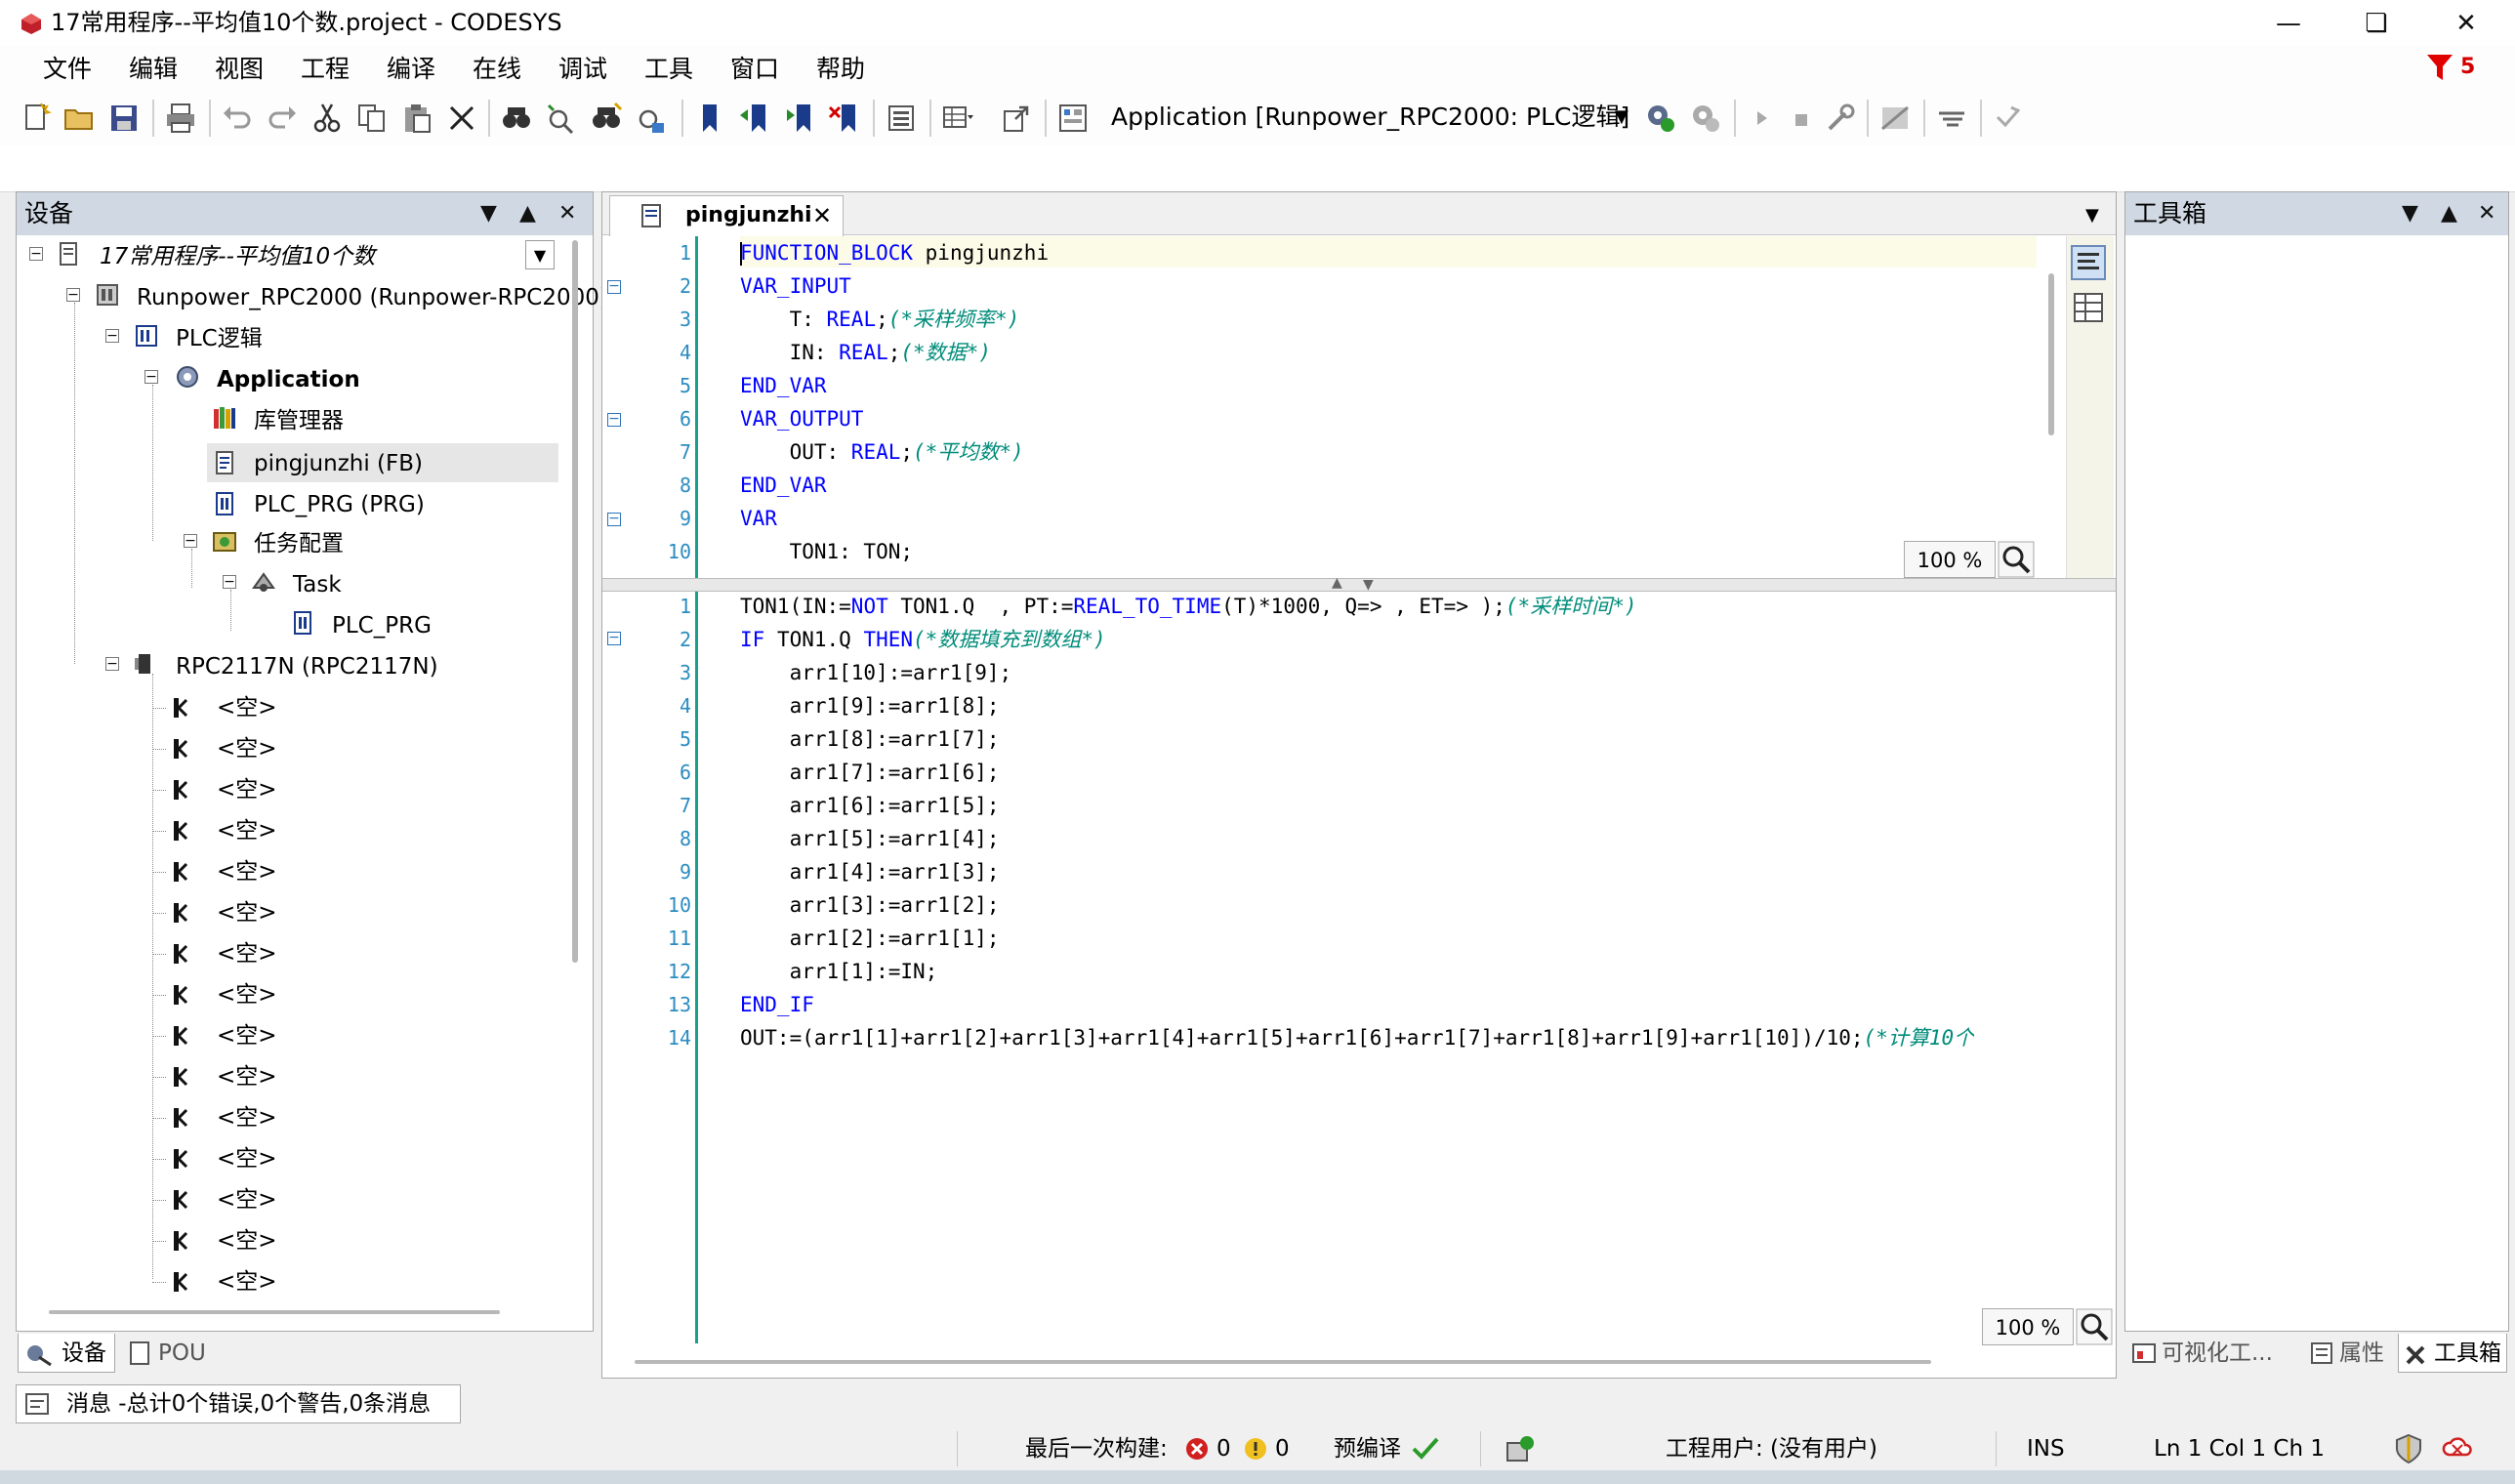  I want to click on delete-icon, so click(462, 119).